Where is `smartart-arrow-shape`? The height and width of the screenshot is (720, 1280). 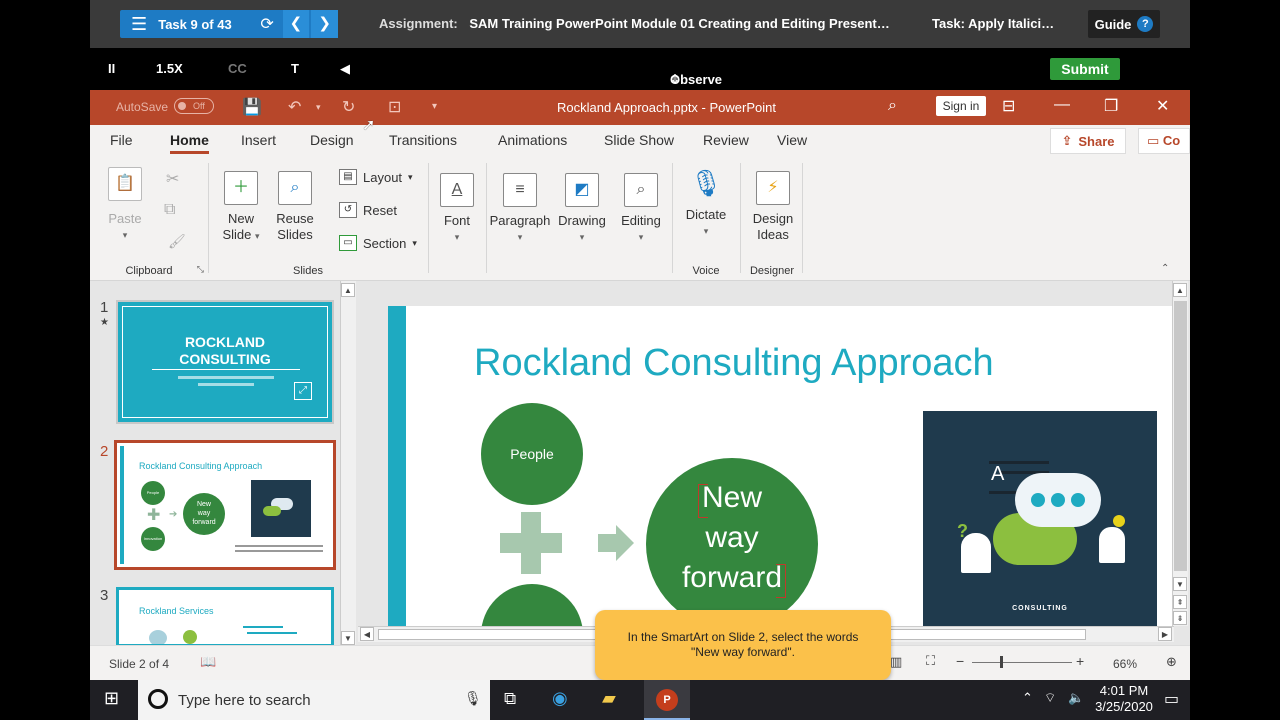
smartart-arrow-shape is located at coordinates (616, 543).